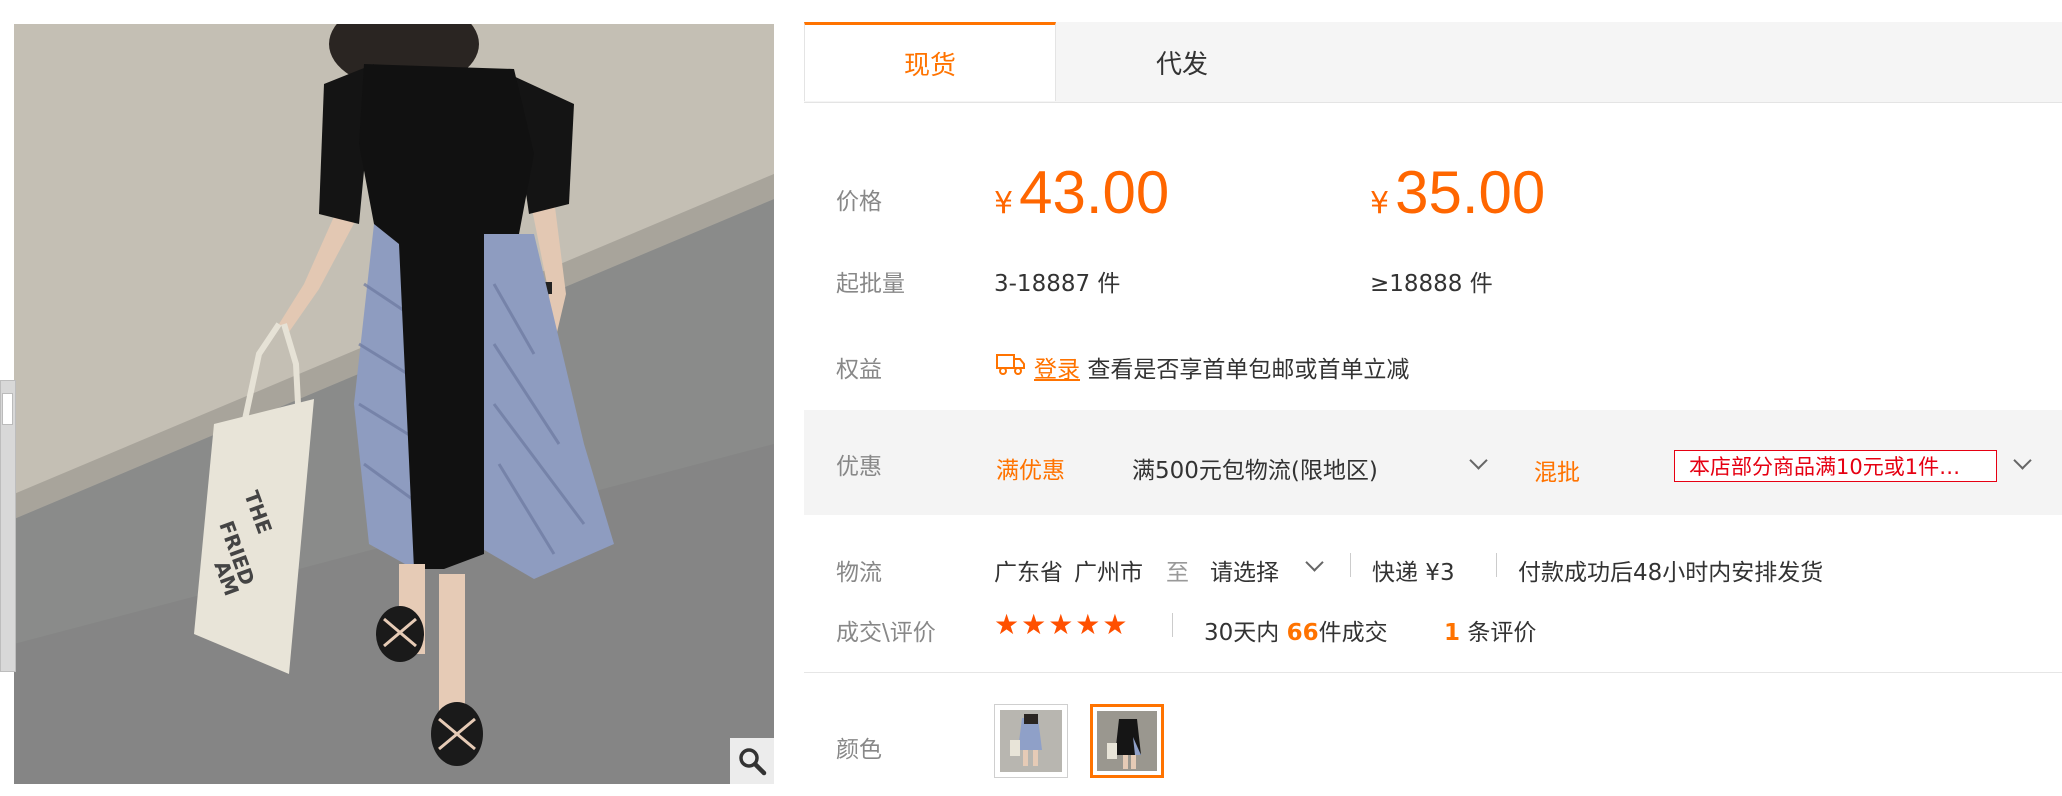  Describe the element at coordinates (1416, 284) in the screenshot. I see `moq-range: ≥18888` at that location.